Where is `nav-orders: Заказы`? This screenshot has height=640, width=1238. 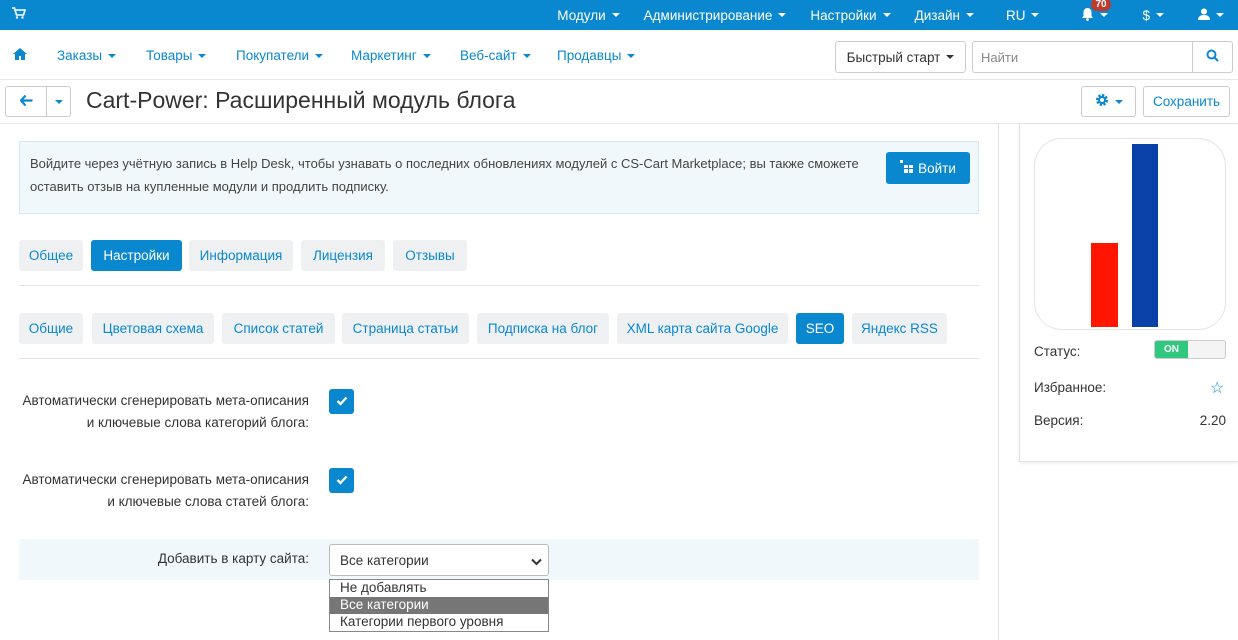 nav-orders: Заказы is located at coordinates (87, 55).